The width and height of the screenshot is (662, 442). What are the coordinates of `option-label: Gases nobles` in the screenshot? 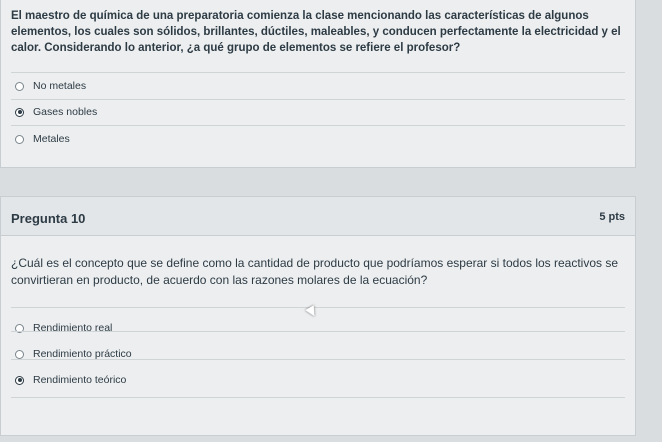 It's located at (65, 112).